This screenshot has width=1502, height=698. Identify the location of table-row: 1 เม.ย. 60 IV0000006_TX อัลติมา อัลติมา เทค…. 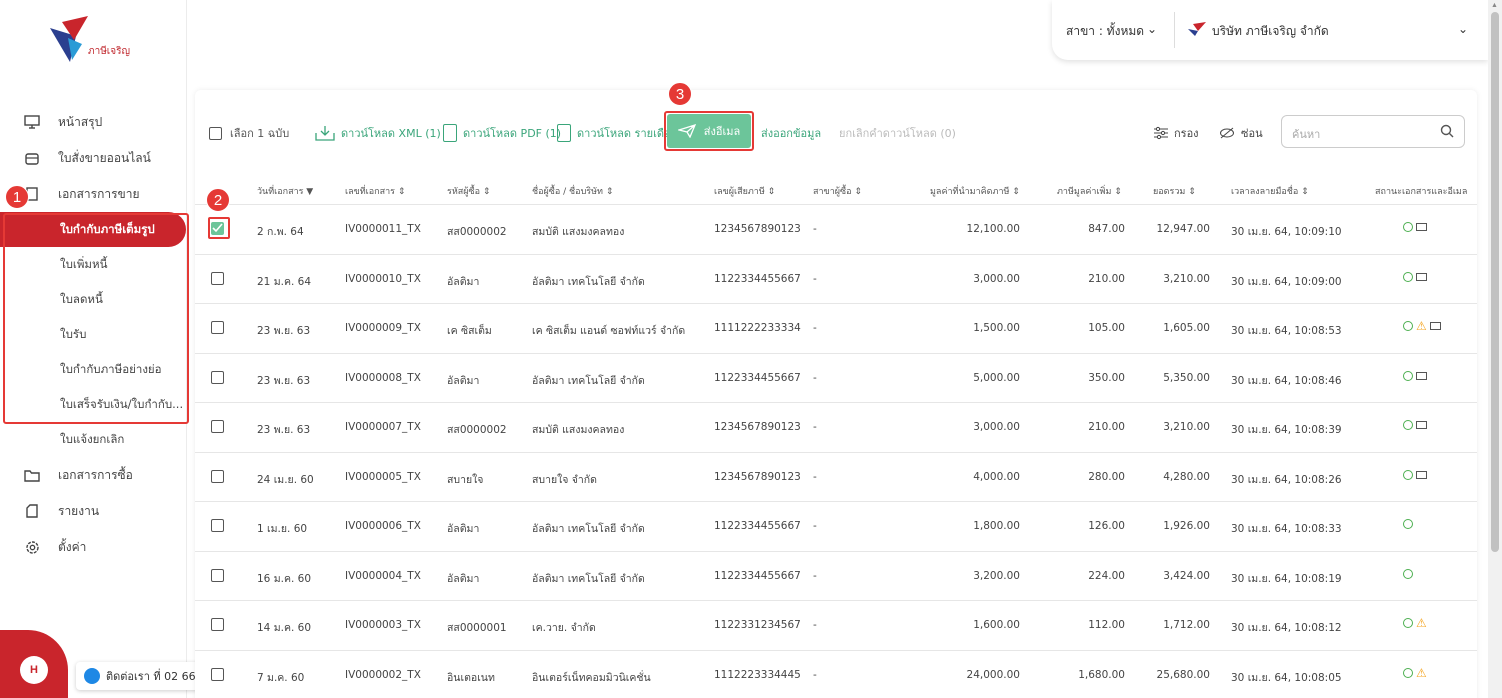
(836, 526).